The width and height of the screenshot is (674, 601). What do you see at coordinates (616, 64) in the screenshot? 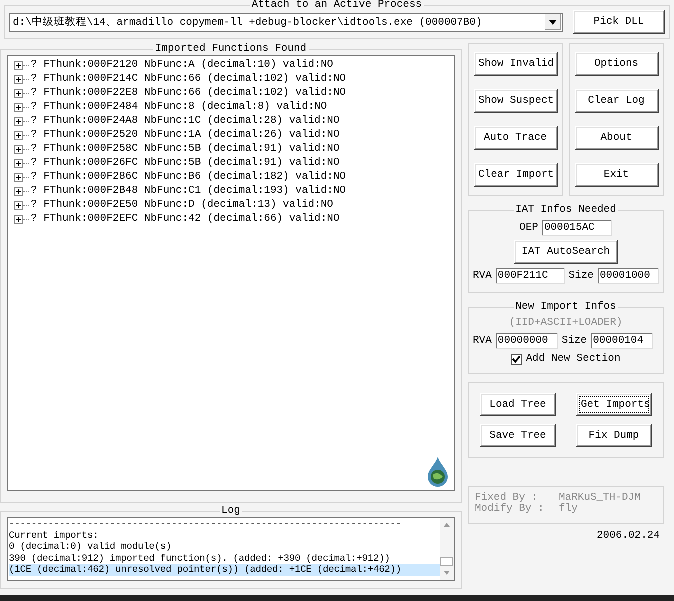
I see `action-button: Options` at bounding box center [616, 64].